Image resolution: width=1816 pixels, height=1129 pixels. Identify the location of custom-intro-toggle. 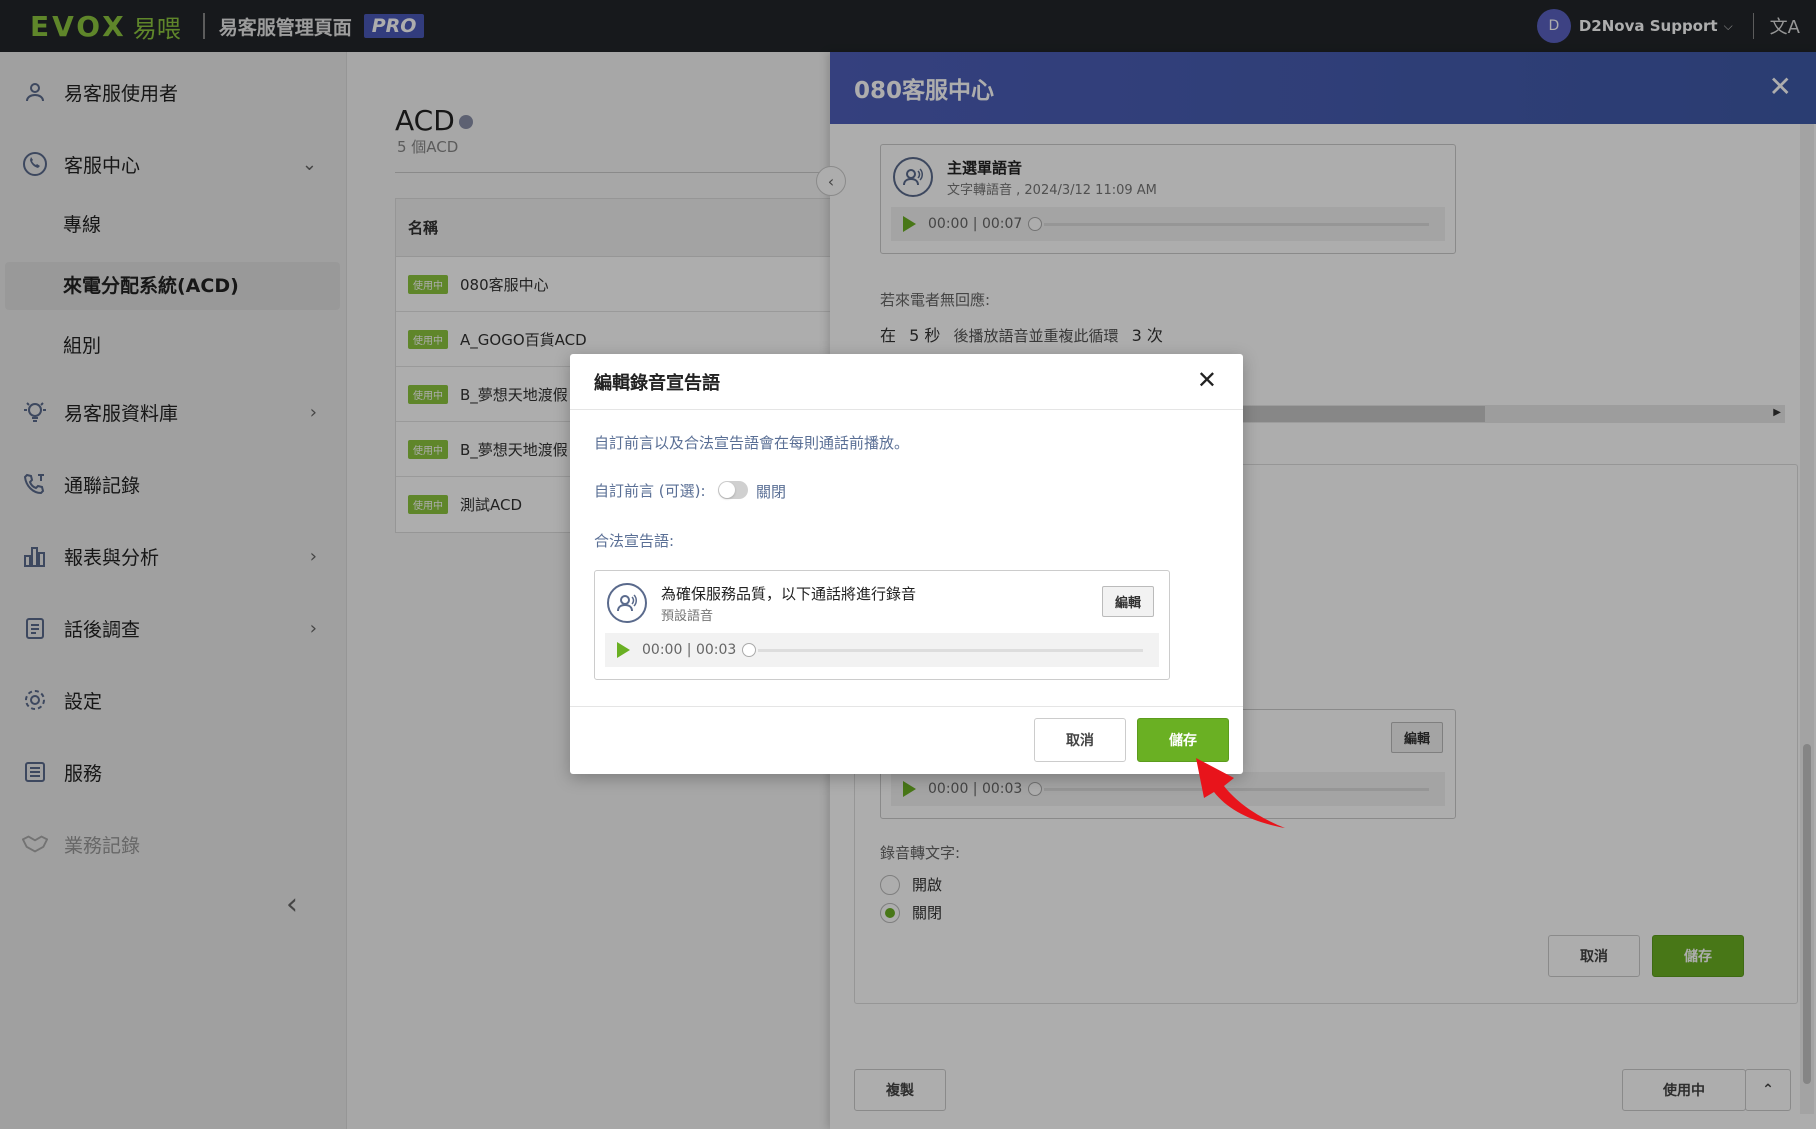
(733, 490).